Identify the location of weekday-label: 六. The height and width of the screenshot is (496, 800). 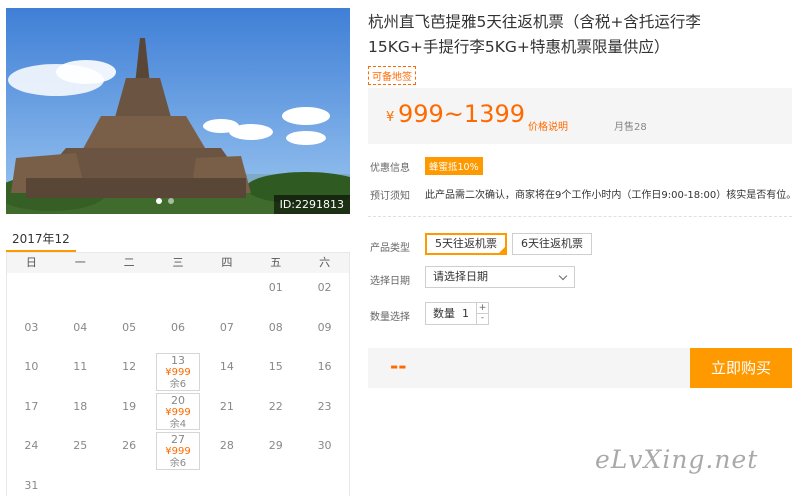
(325, 262).